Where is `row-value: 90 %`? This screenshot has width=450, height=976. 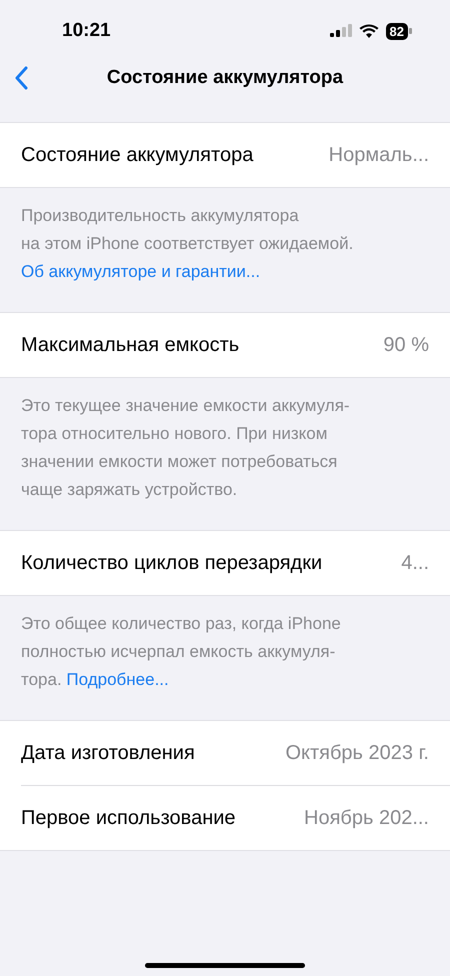
row-value: 90 % is located at coordinates (406, 345).